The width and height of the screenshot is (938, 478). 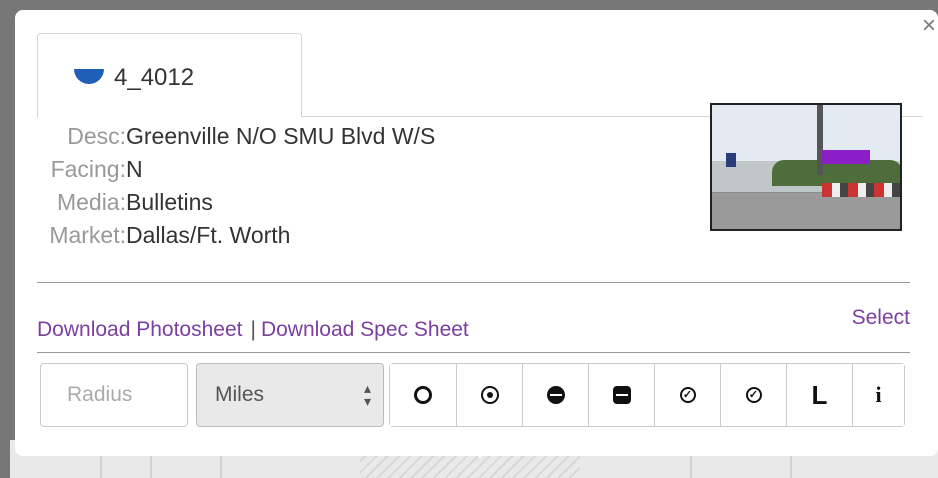 I want to click on photo-cars, so click(x=861, y=190).